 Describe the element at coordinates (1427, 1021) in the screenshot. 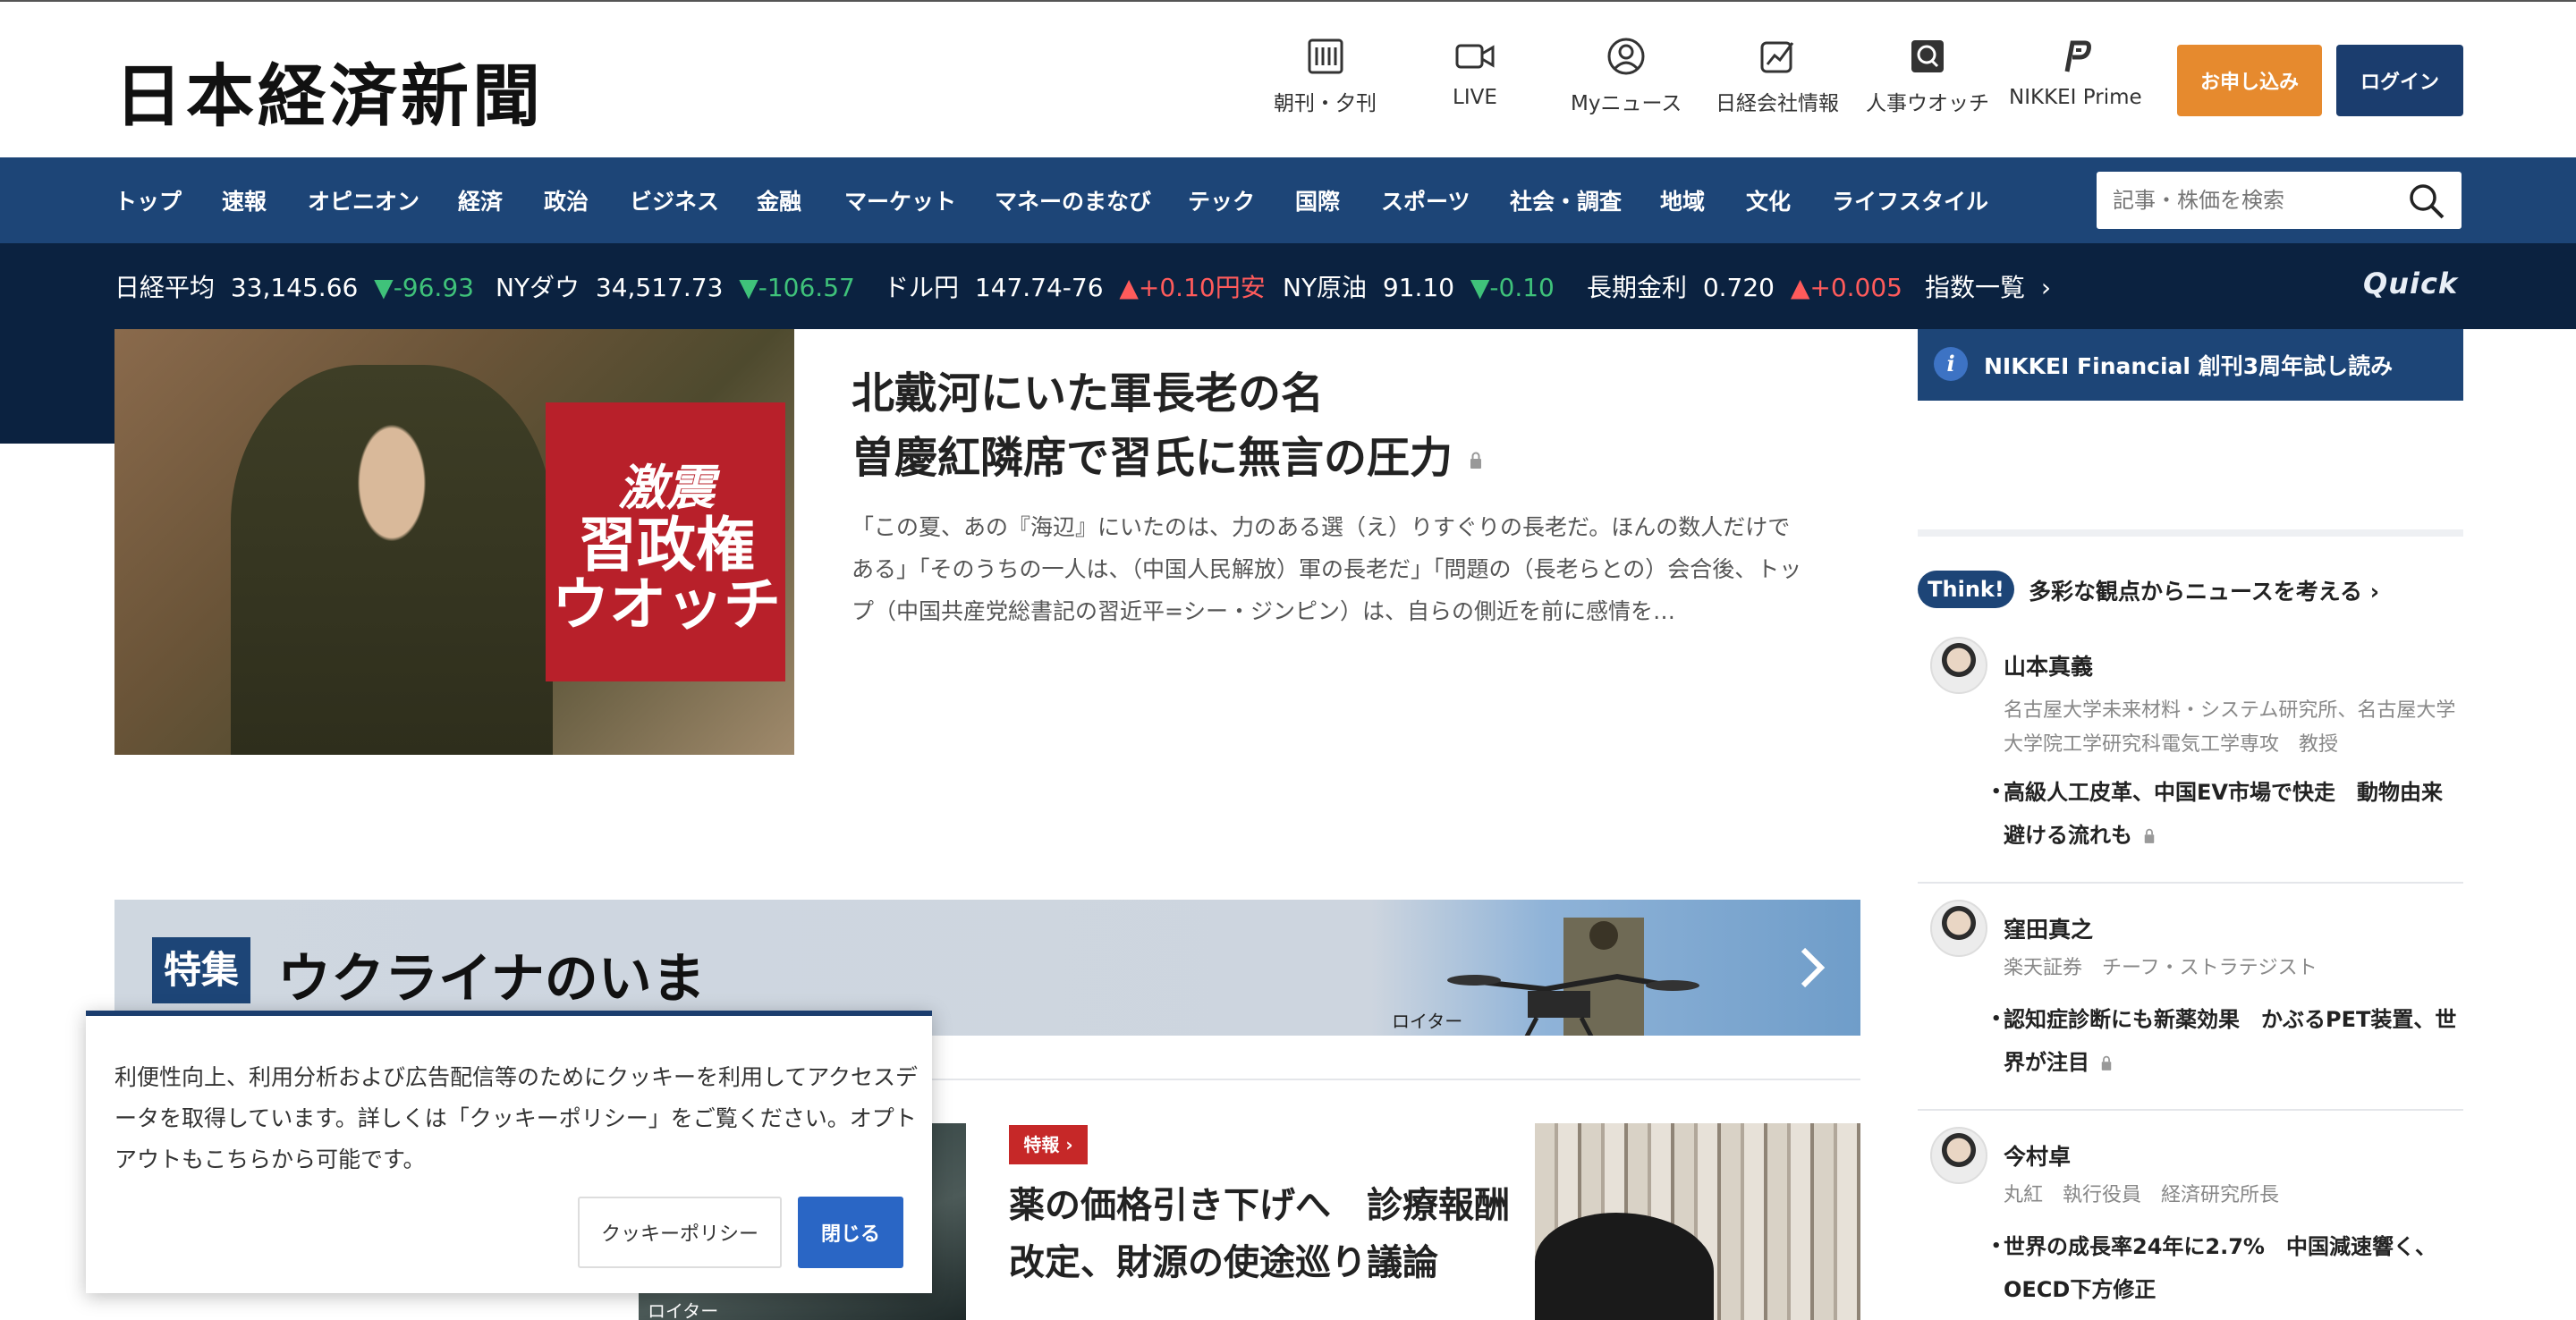

I see `photo-credit: ロイター` at that location.